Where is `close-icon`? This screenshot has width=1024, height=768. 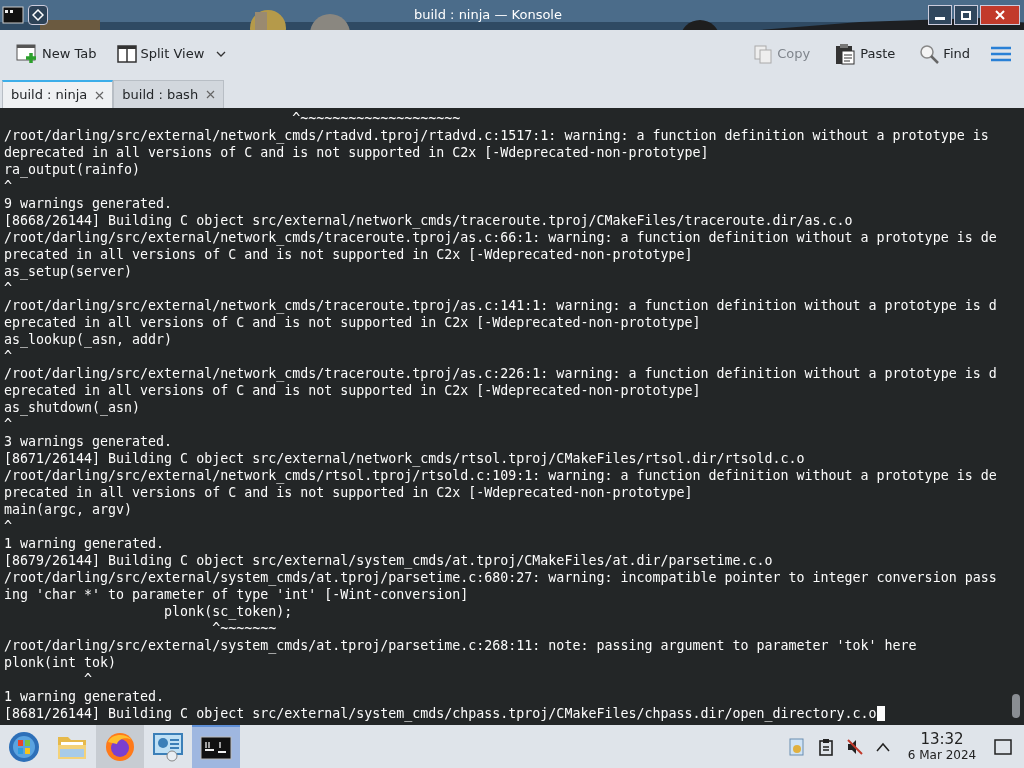 close-icon is located at coordinates (1000, 15).